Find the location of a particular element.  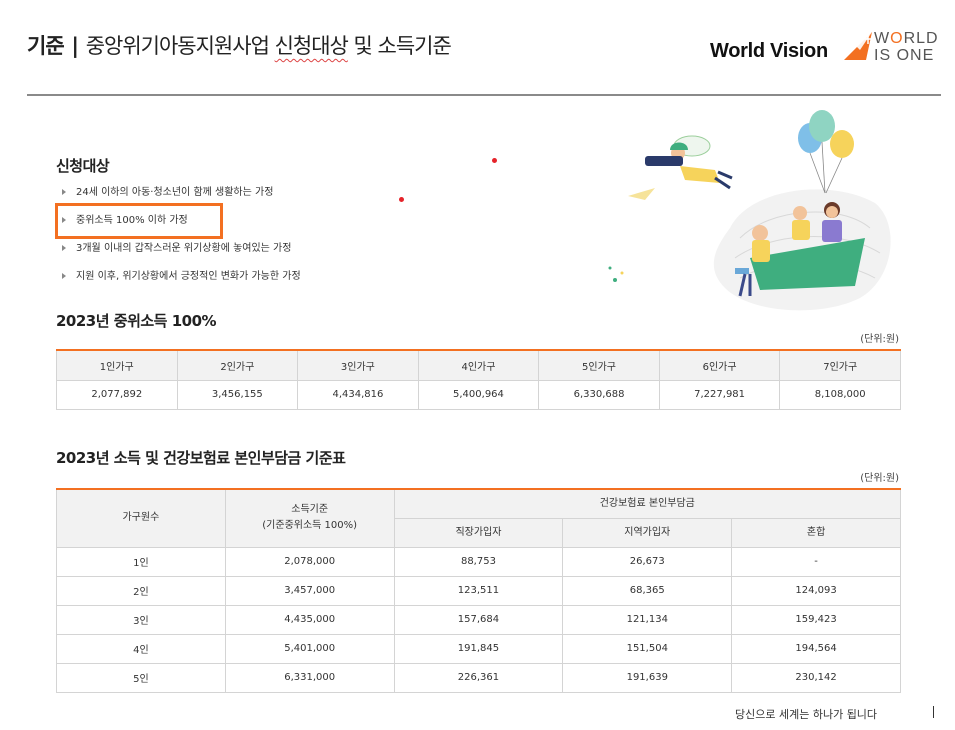

table-cell: 5,400,964 is located at coordinates (478, 394).